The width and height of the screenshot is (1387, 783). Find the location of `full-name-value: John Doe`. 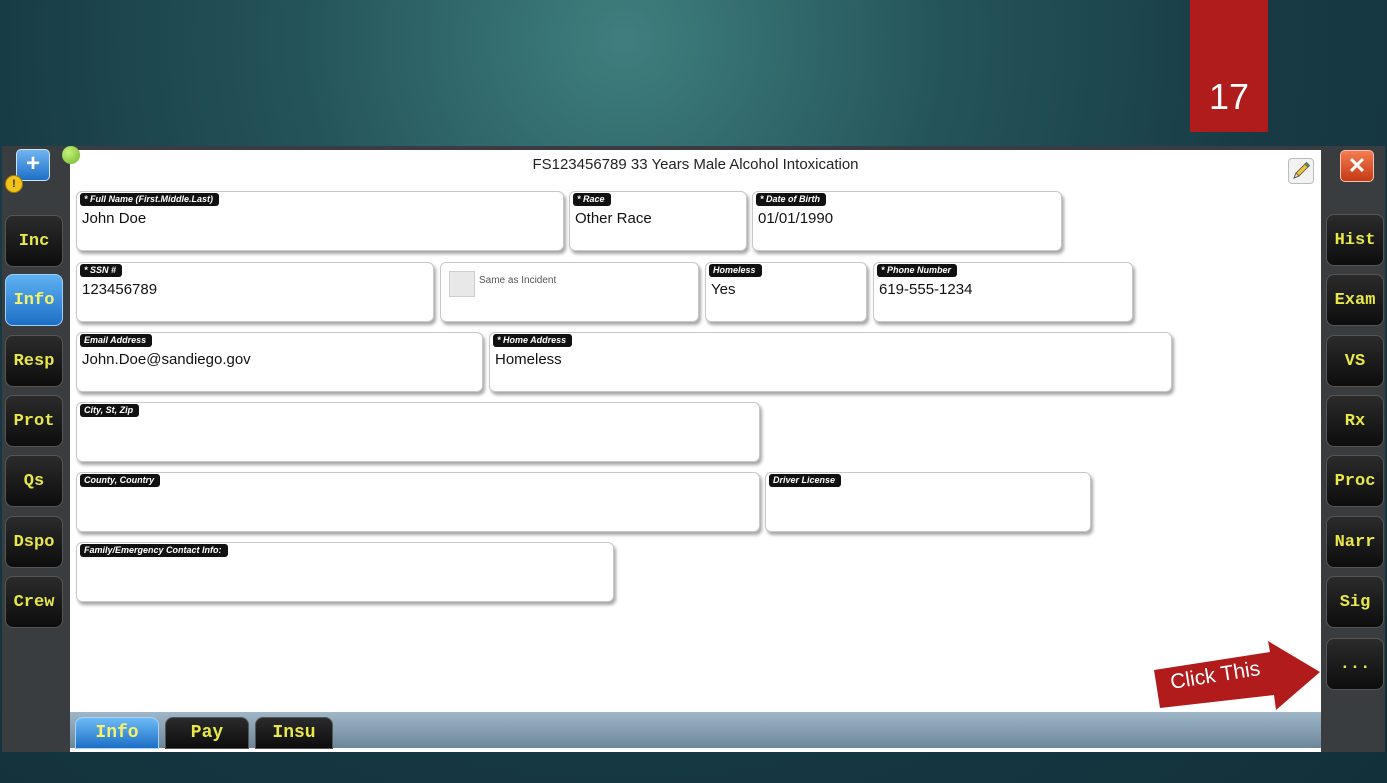

full-name-value: John Doe is located at coordinates (114, 218).